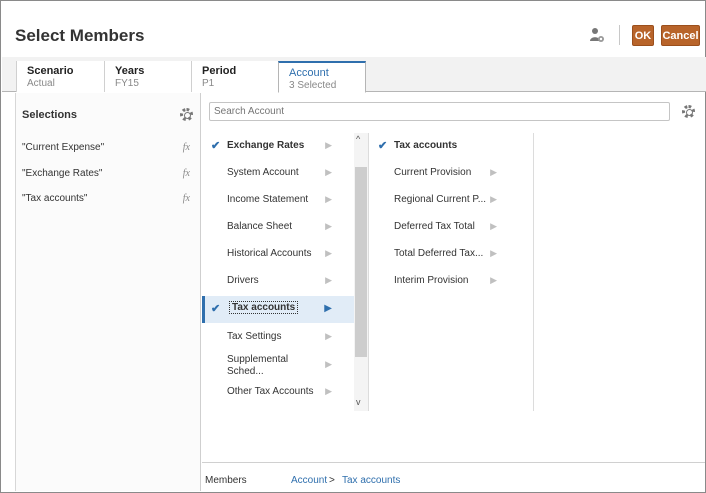 The height and width of the screenshot is (493, 706). I want to click on tab-label: Period, so click(219, 71).